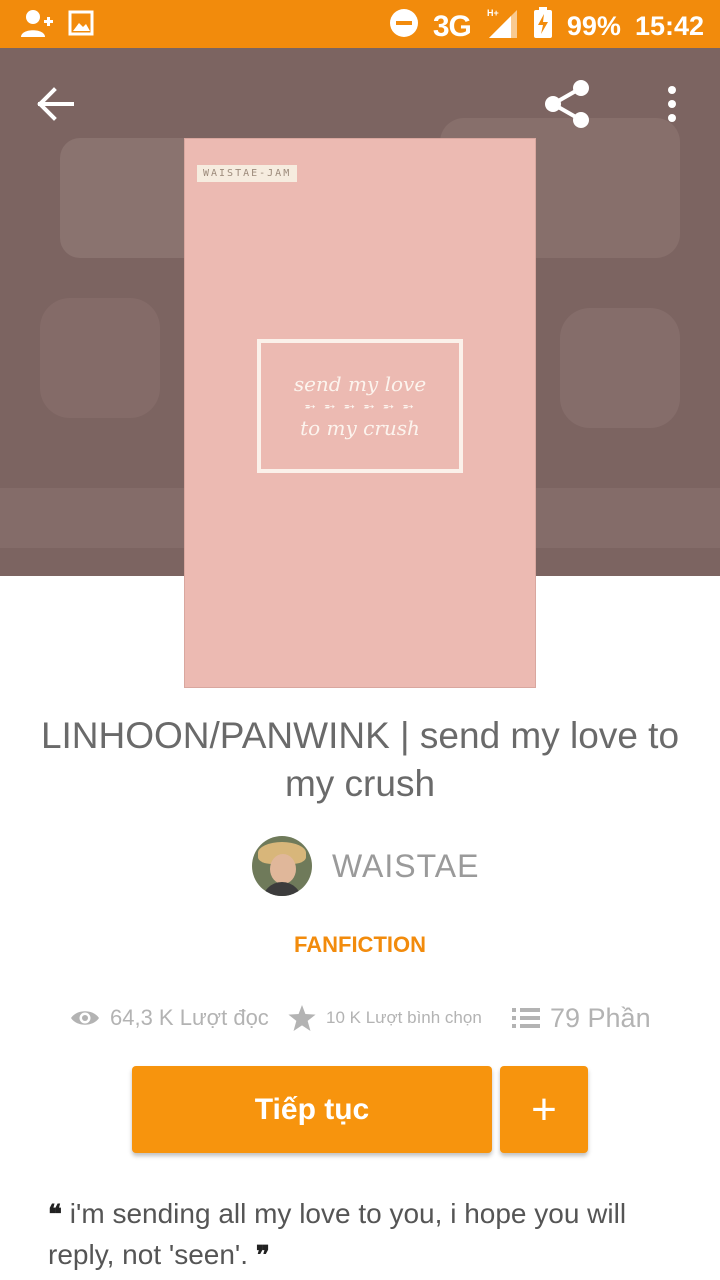 The image size is (720, 1280). Describe the element at coordinates (493, 13) in the screenshot. I see `svg-text: H+` at that location.